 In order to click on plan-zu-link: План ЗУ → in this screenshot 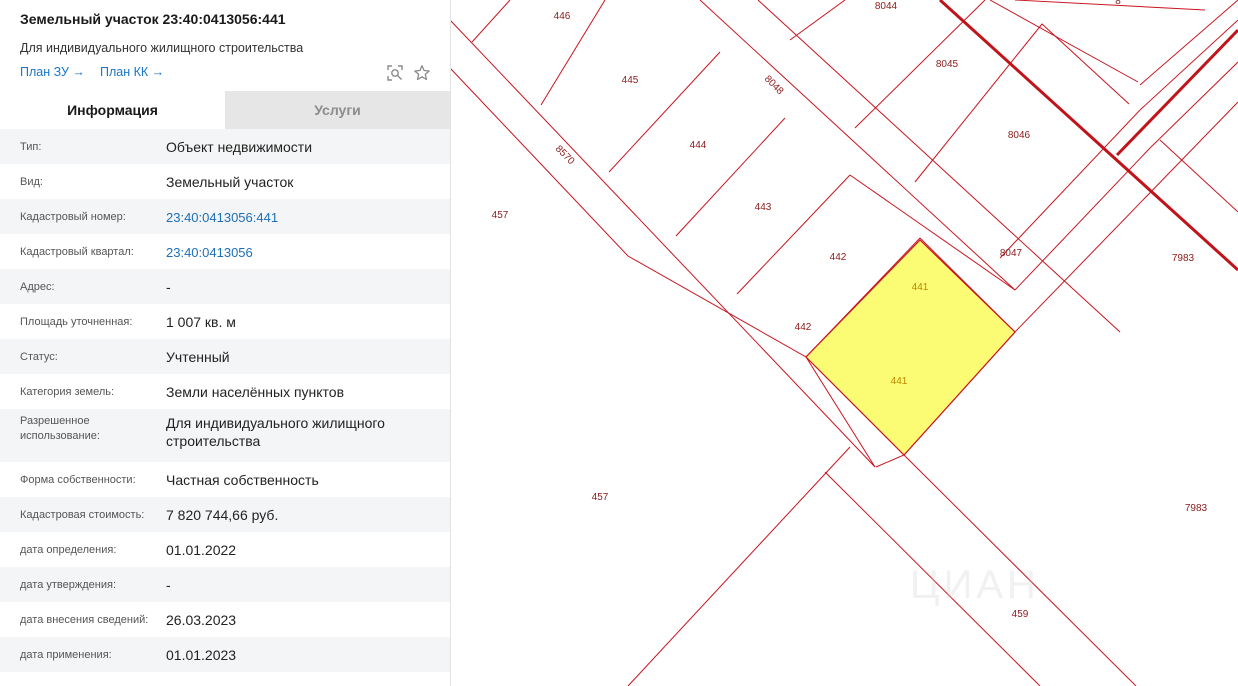, I will do `click(52, 72)`.